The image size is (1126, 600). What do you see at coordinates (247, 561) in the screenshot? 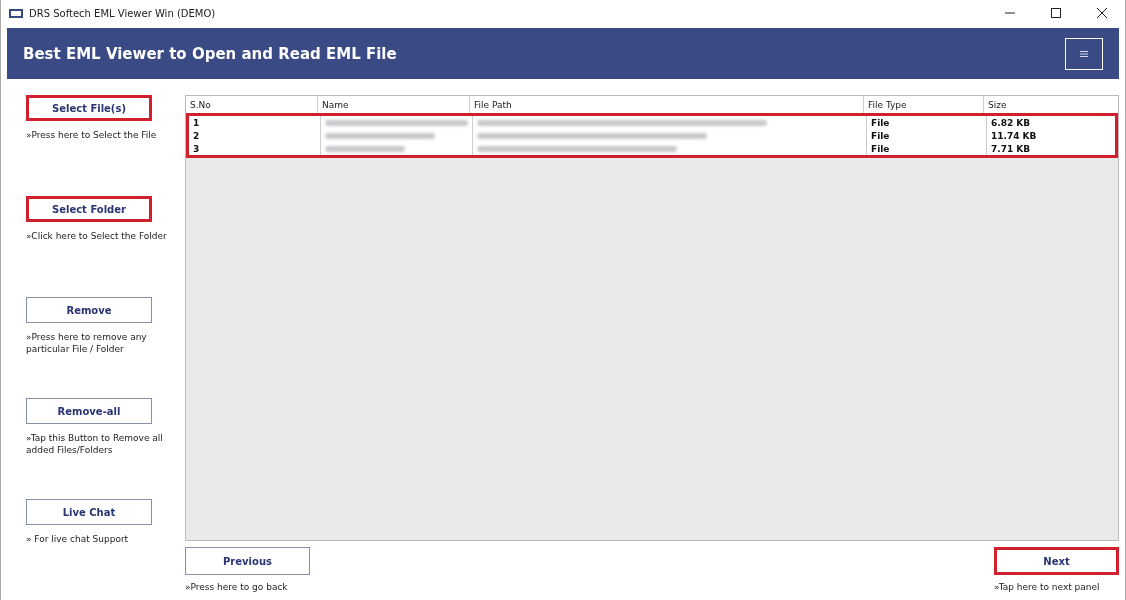
I see `previous-button: Previous` at bounding box center [247, 561].